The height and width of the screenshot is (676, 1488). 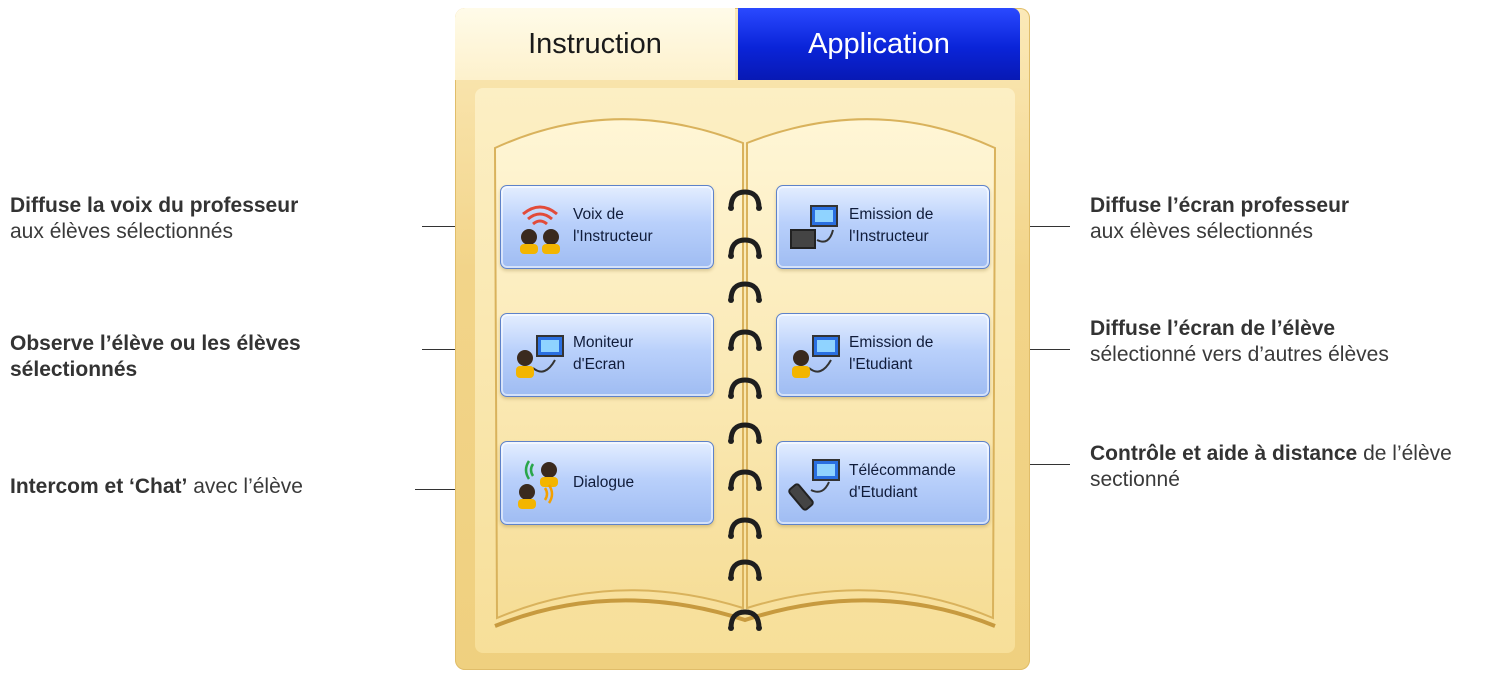 What do you see at coordinates (245, 486) in the screenshot?
I see `note-dialogue-desc: avec l’élève` at bounding box center [245, 486].